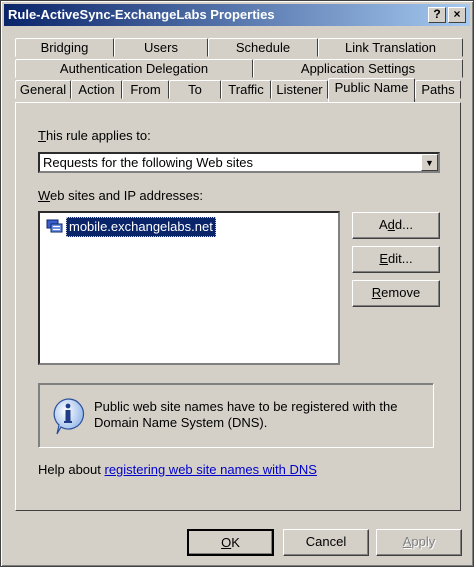 This screenshot has height=567, width=474. Describe the element at coordinates (437, 15) in the screenshot. I see `help-button: ?` at that location.